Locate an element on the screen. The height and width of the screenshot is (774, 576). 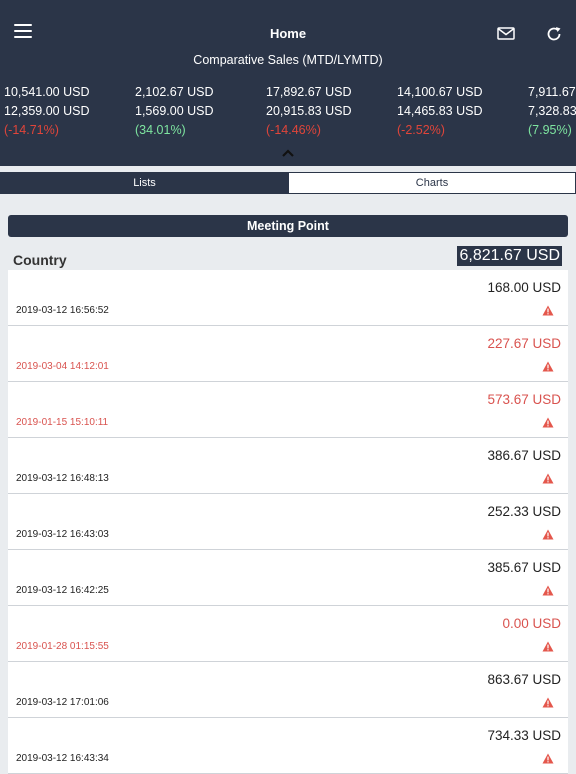
metric-current: 17,892.67 USD is located at coordinates (309, 92).